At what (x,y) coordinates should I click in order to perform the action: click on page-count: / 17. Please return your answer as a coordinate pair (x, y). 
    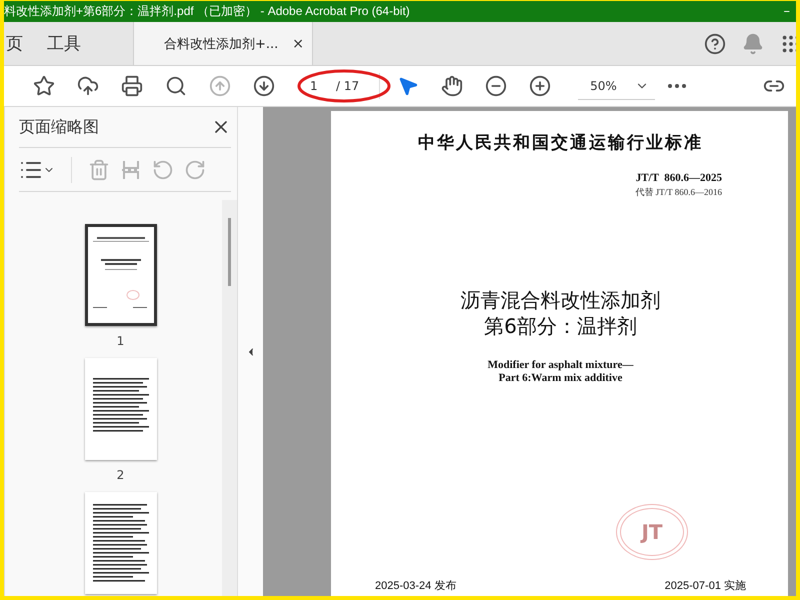
    Looking at the image, I should click on (348, 86).